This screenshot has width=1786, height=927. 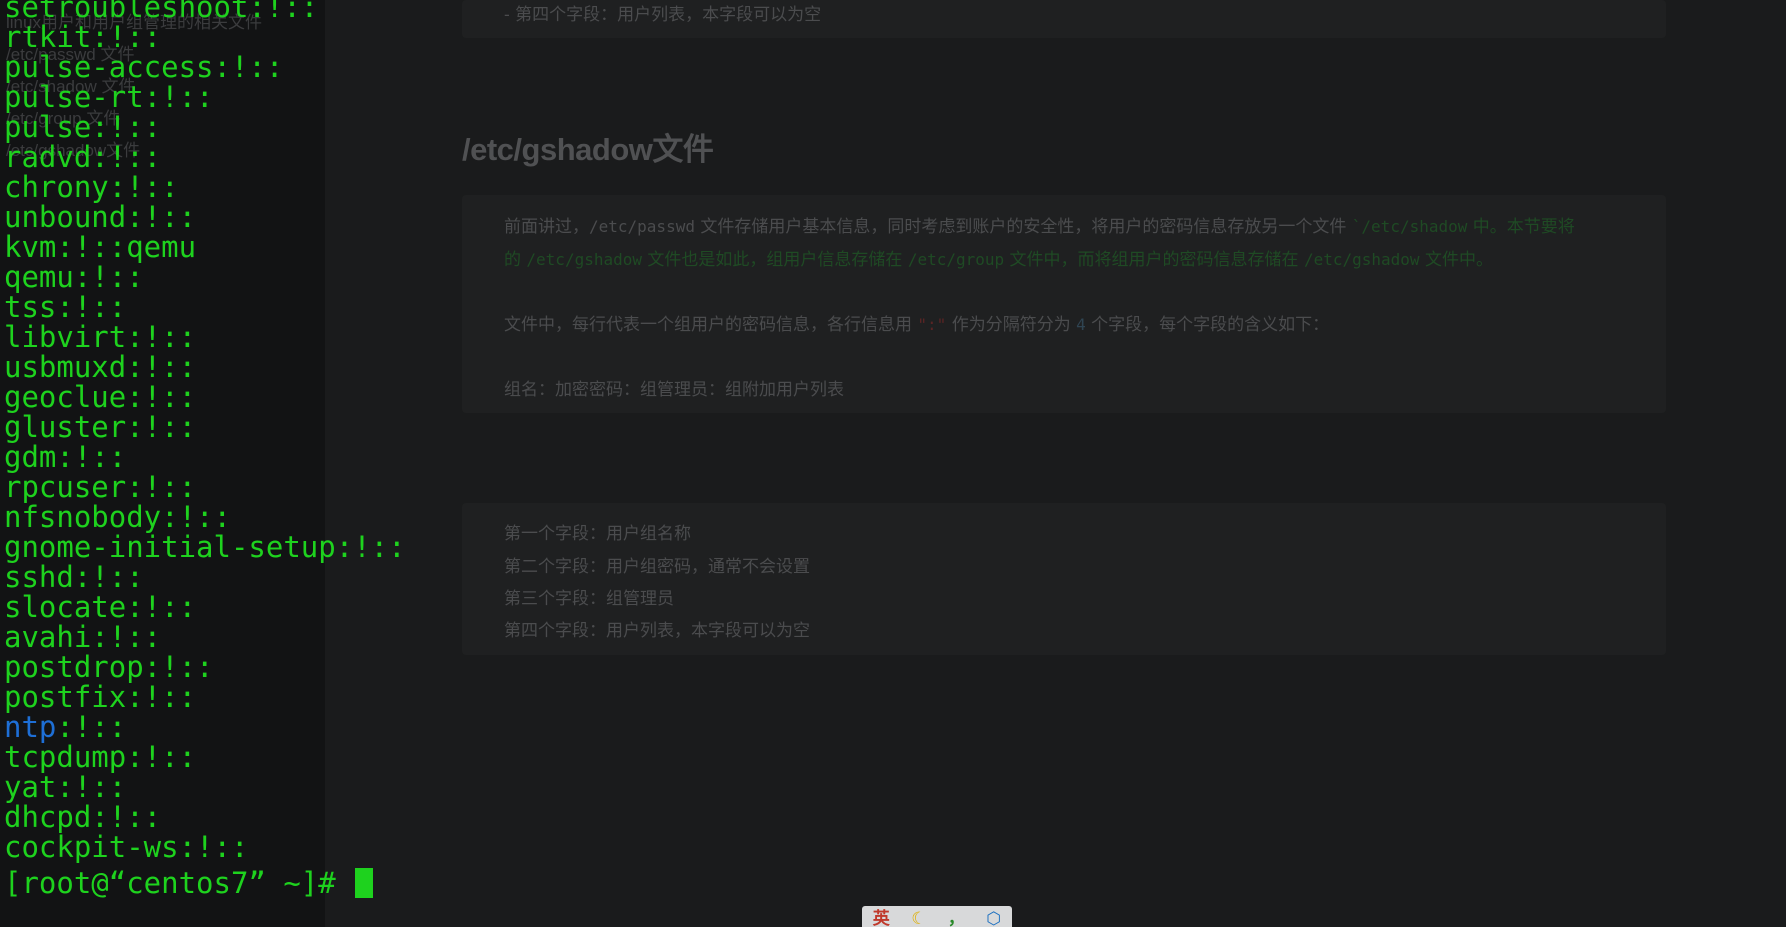 What do you see at coordinates (30, 727) in the screenshot?
I see `highlighted-account: ntp` at bounding box center [30, 727].